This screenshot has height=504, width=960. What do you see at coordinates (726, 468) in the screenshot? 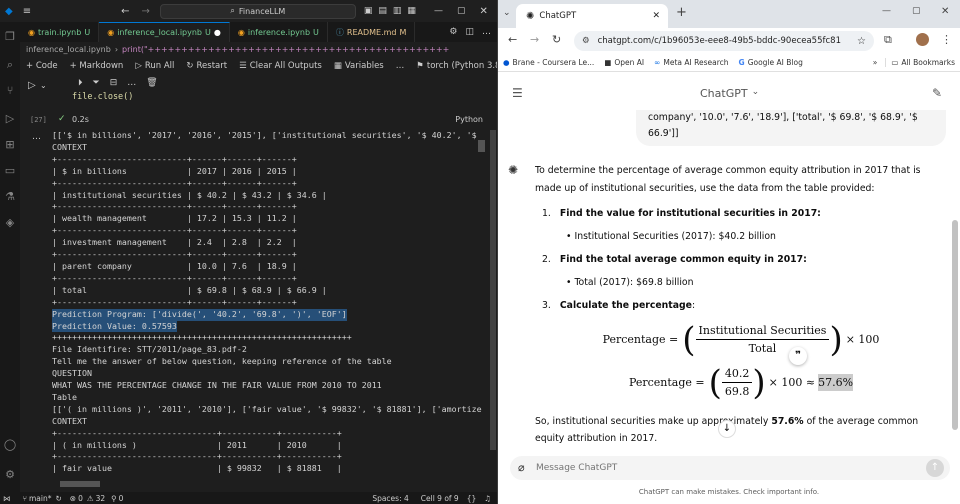
I see `message-input` at bounding box center [726, 468].